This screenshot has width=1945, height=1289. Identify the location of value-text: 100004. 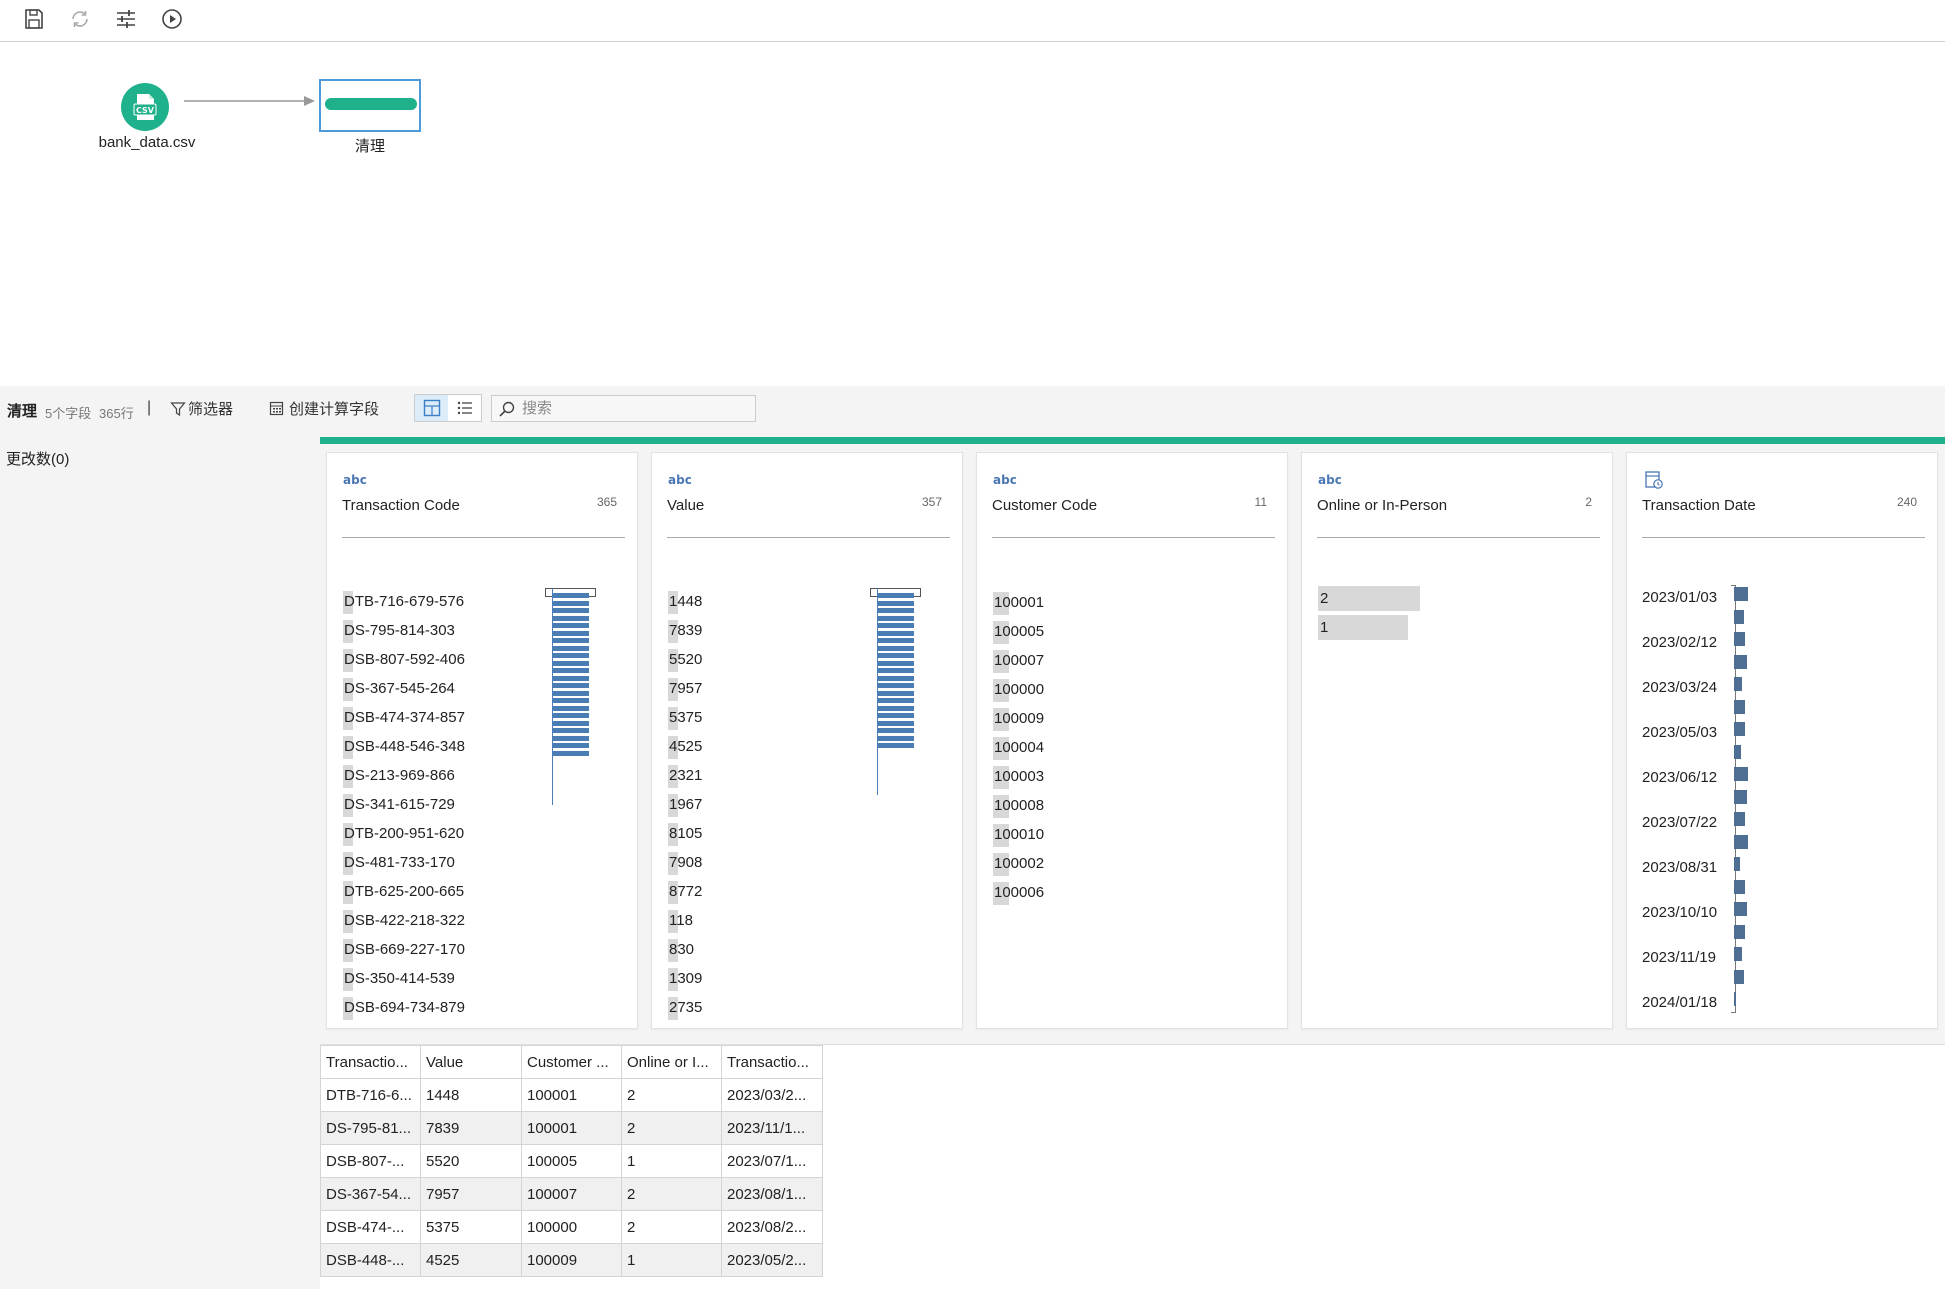
(1019, 747).